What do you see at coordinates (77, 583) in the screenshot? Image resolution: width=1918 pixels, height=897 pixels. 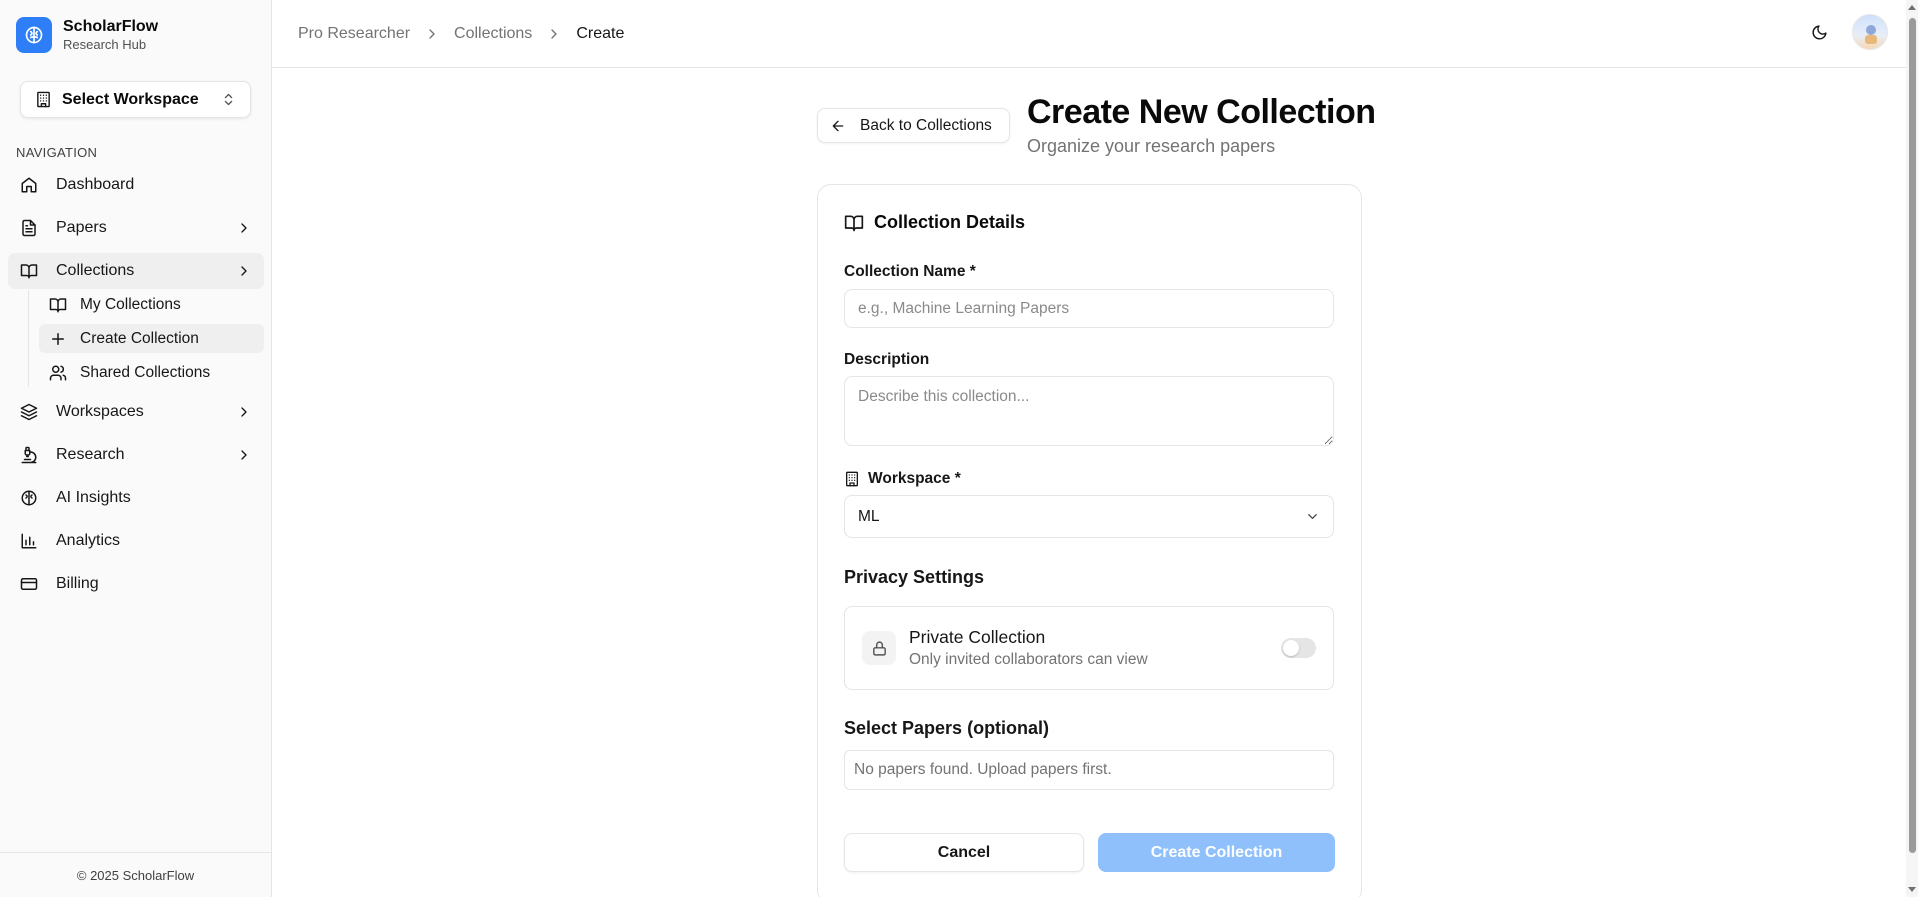 I see `sidebar-item-label: Billing` at bounding box center [77, 583].